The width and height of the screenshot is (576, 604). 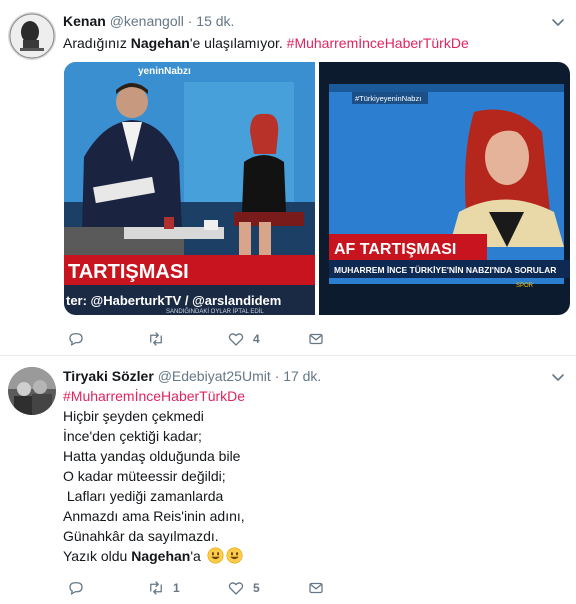 I want to click on media-ticker-small: SANDIĞINDAKİ OYLAR İPTAL EDİL, so click(x=215, y=311).